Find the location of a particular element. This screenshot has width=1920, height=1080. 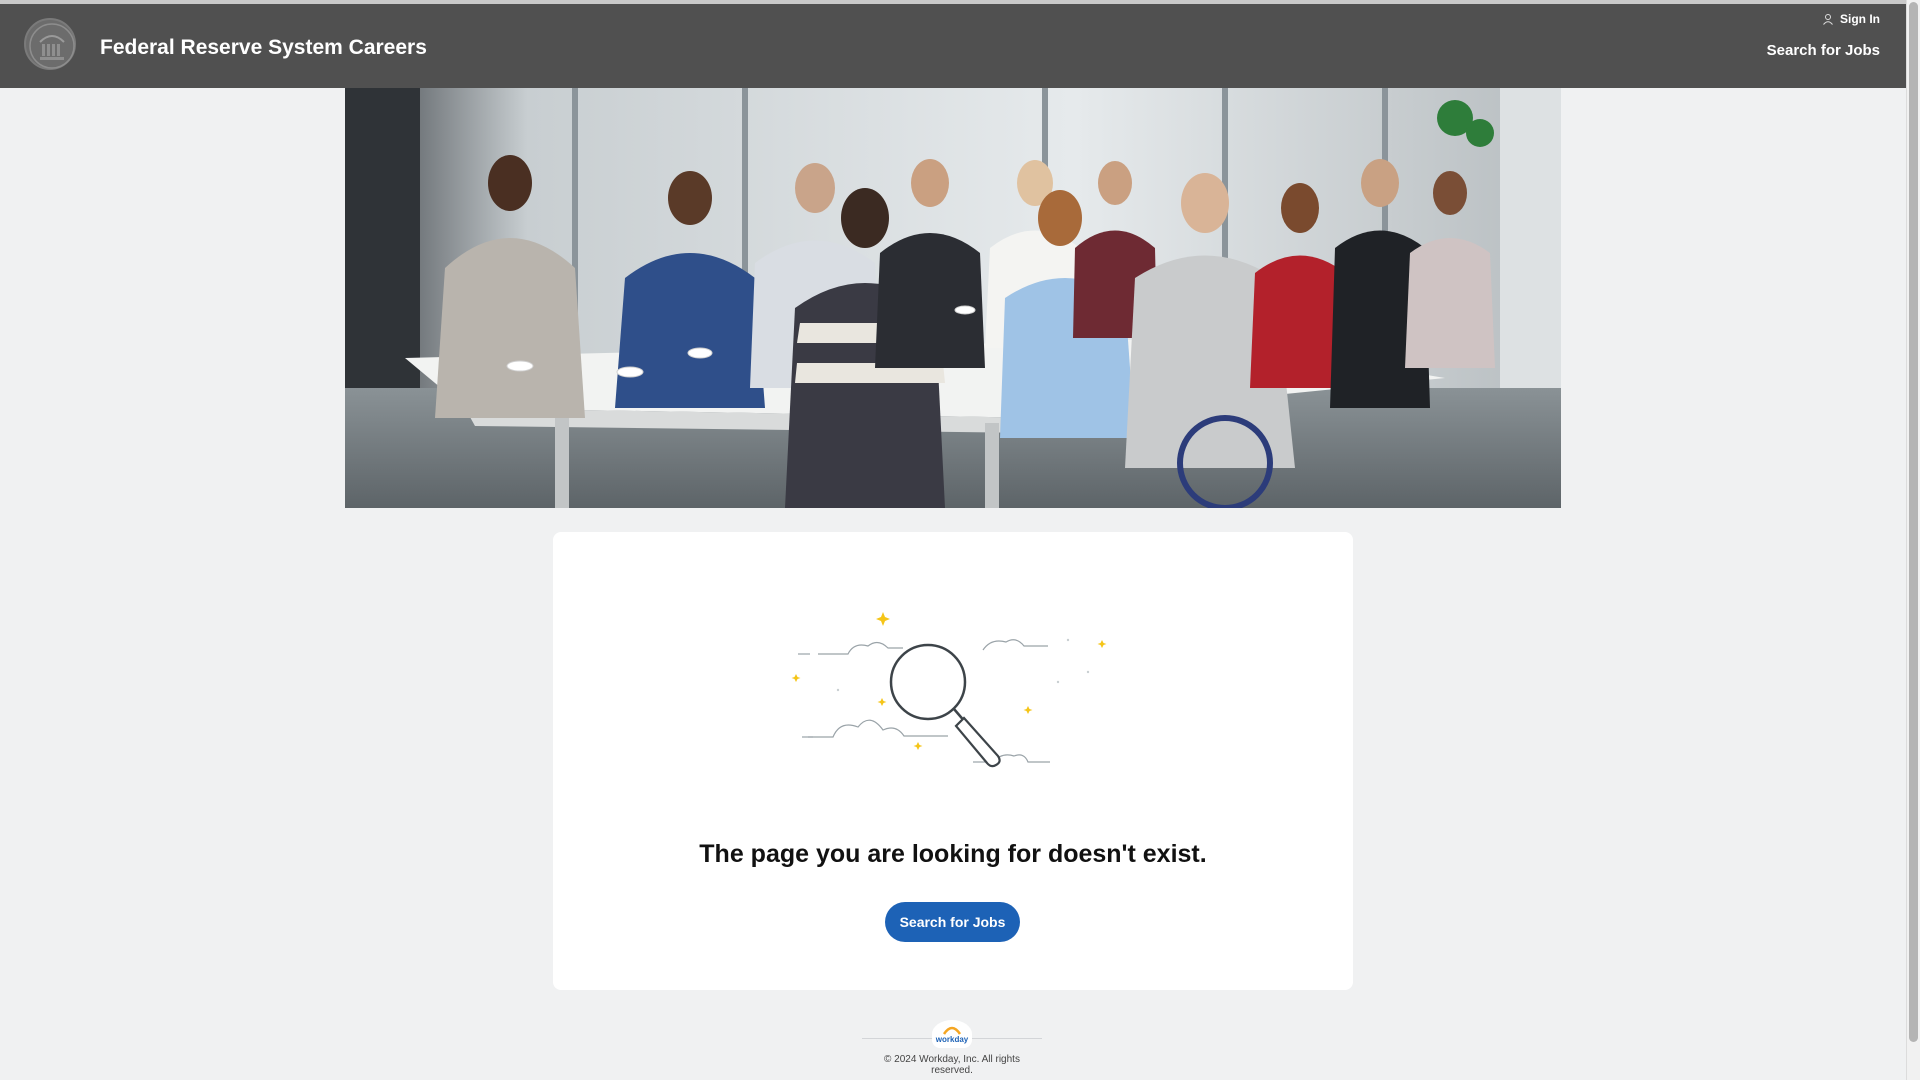

sign-in-link: Sign In is located at coordinates (1851, 19).